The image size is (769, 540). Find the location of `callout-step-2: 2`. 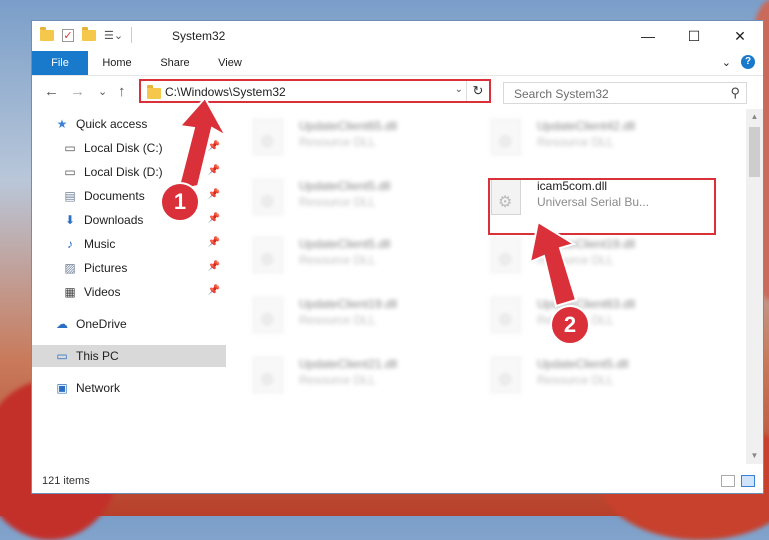

callout-step-2: 2 is located at coordinates (570, 325).